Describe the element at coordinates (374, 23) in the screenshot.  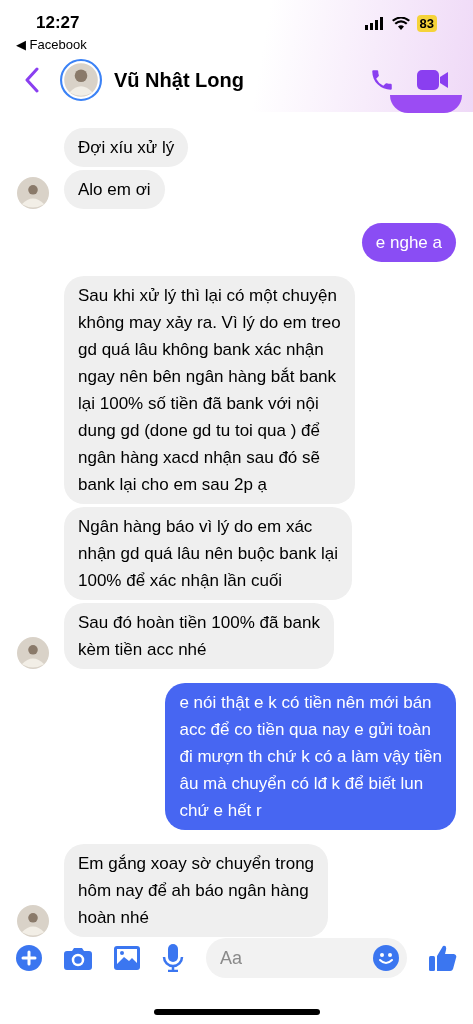
I see `signal-icon` at that location.